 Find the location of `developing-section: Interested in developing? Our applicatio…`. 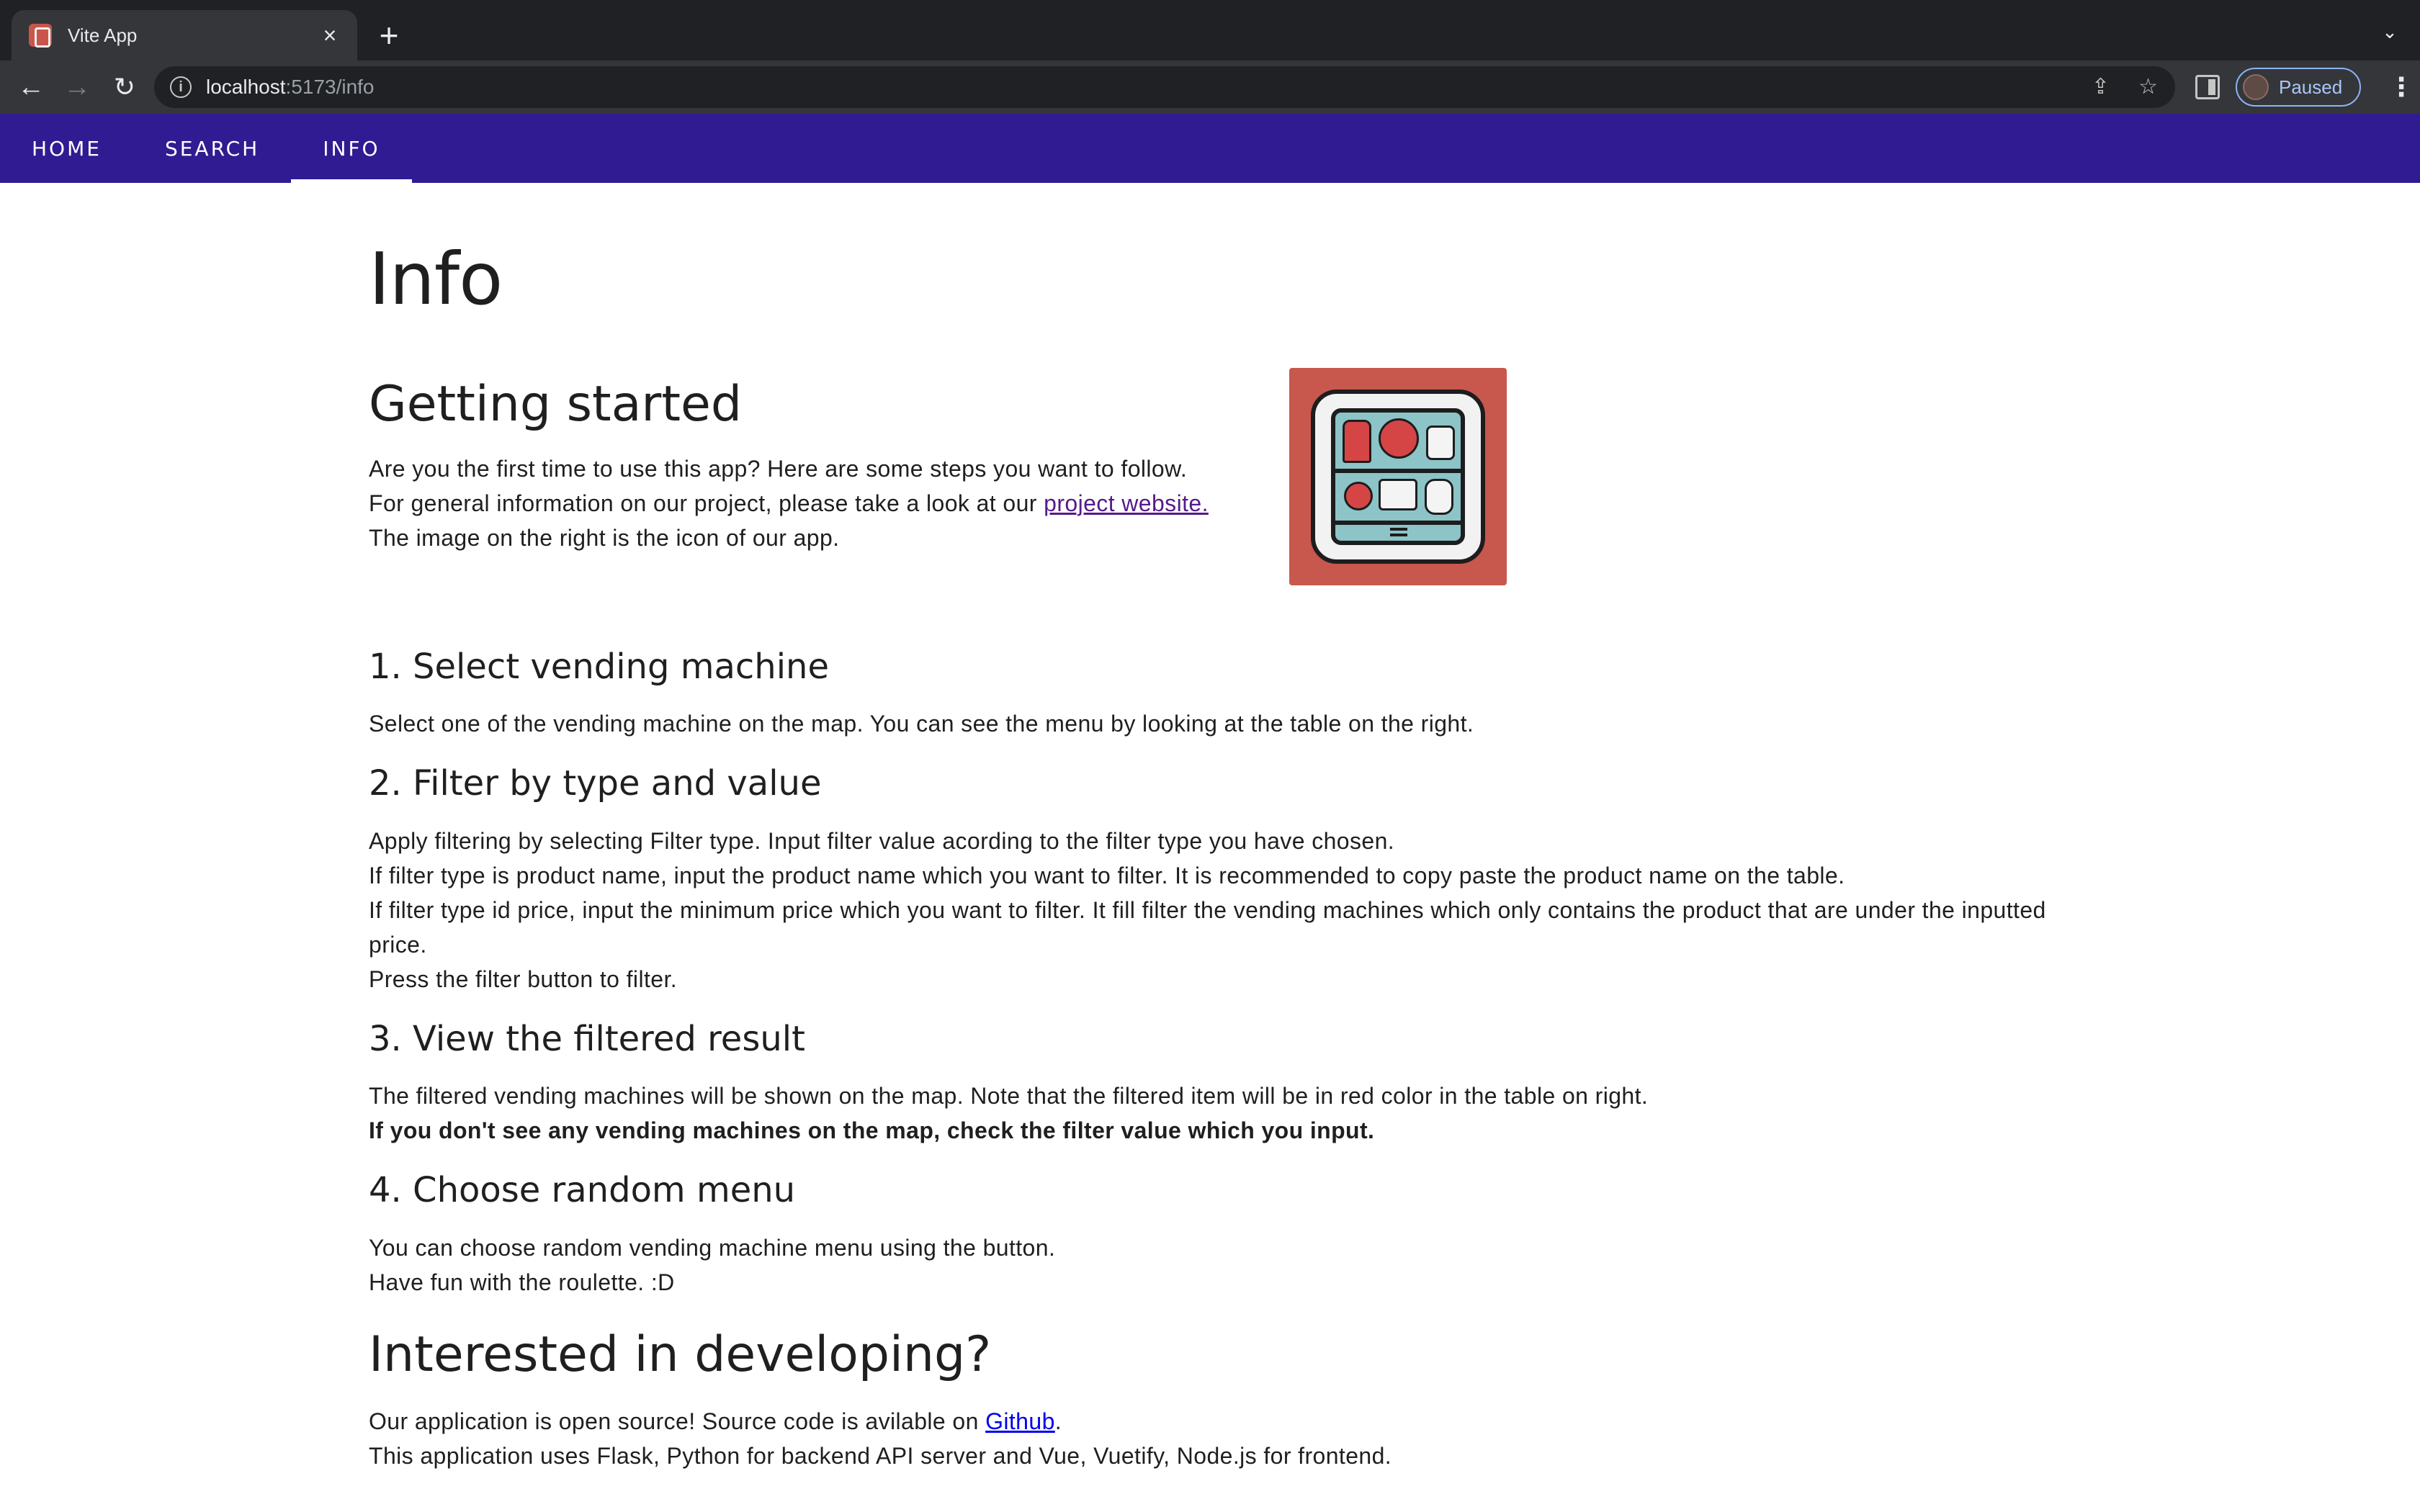

developing-section: Interested in developing? Our applicatio… is located at coordinates (1211, 1400).